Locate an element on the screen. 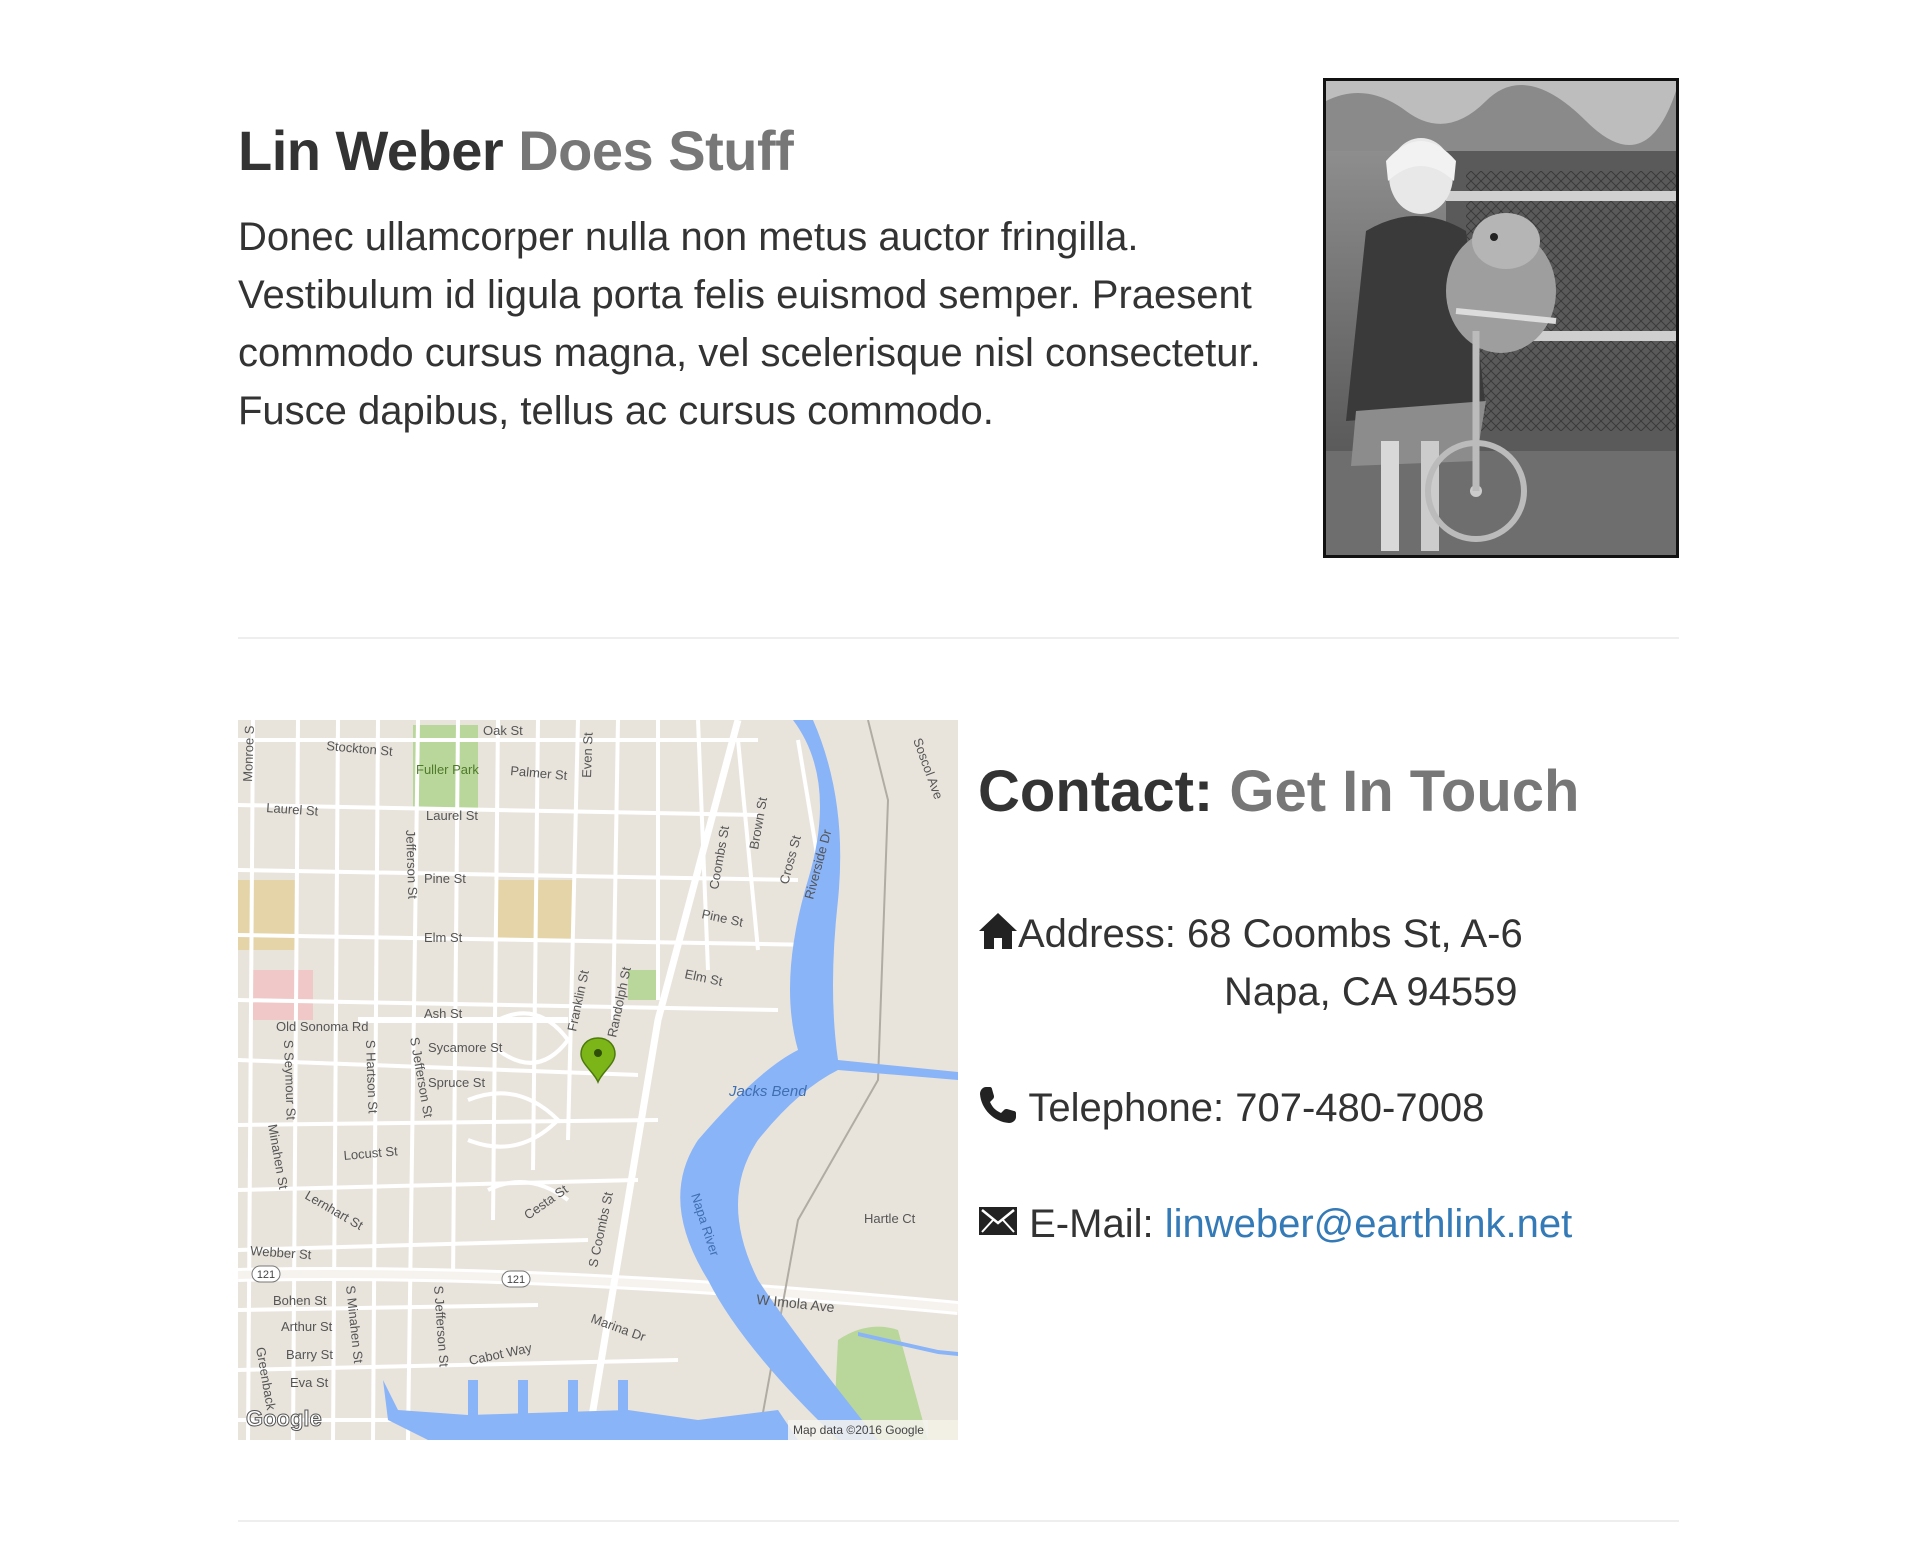 The width and height of the screenshot is (1914, 1550). map-label: Oak St is located at coordinates (503, 730).